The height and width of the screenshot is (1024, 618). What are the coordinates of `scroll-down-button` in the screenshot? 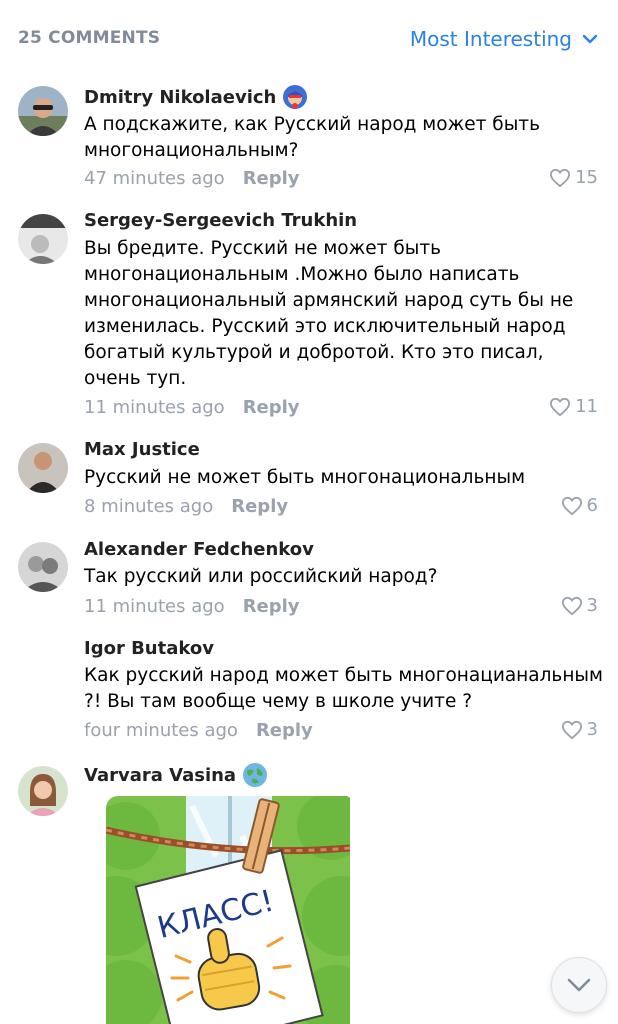 It's located at (579, 985).